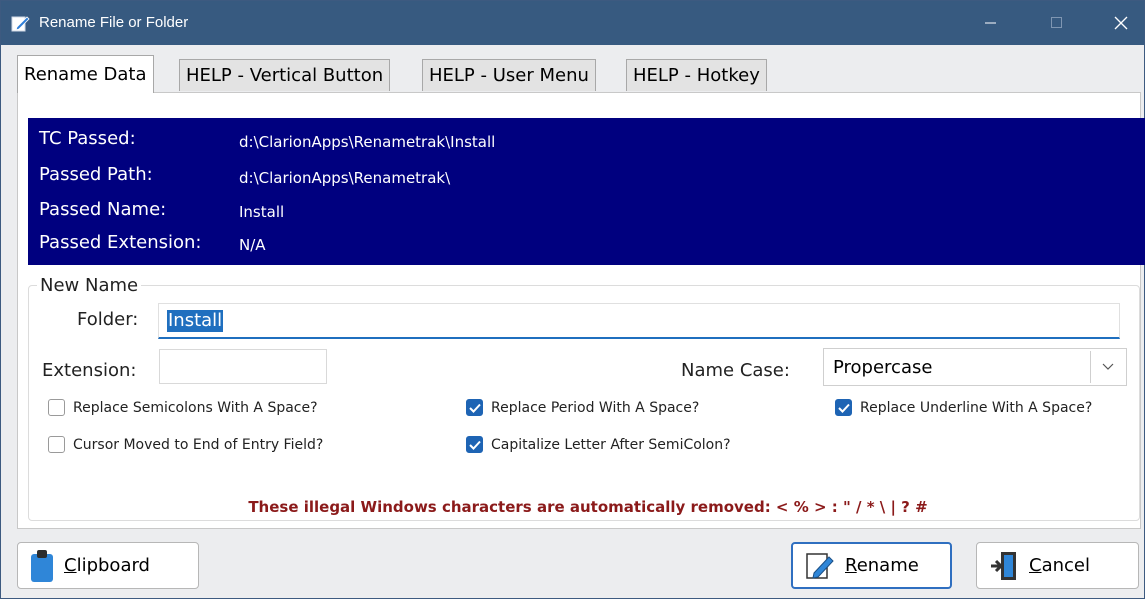 The height and width of the screenshot is (599, 1145). Describe the element at coordinates (262, 212) in the screenshot. I see `passed-name-value: Install` at that location.